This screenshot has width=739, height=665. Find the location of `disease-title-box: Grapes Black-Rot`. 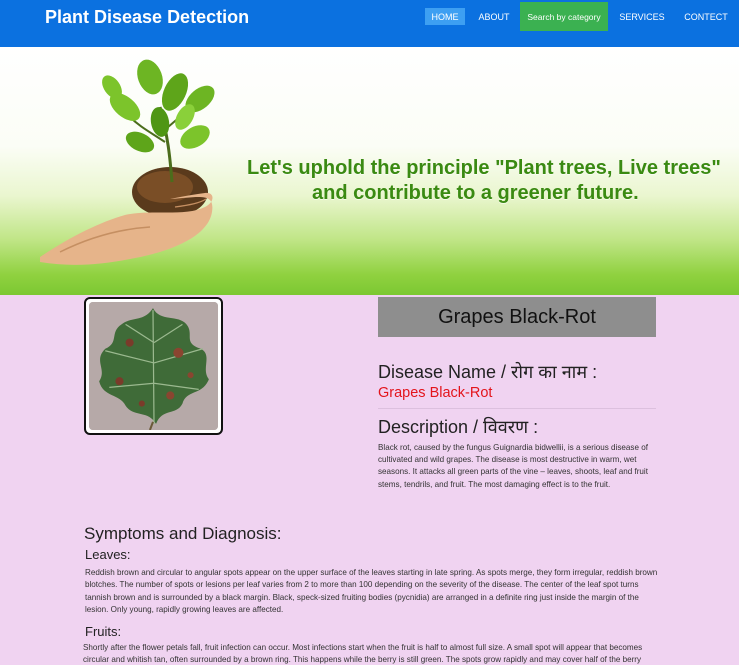

disease-title-box: Grapes Black-Rot is located at coordinates (517, 317).